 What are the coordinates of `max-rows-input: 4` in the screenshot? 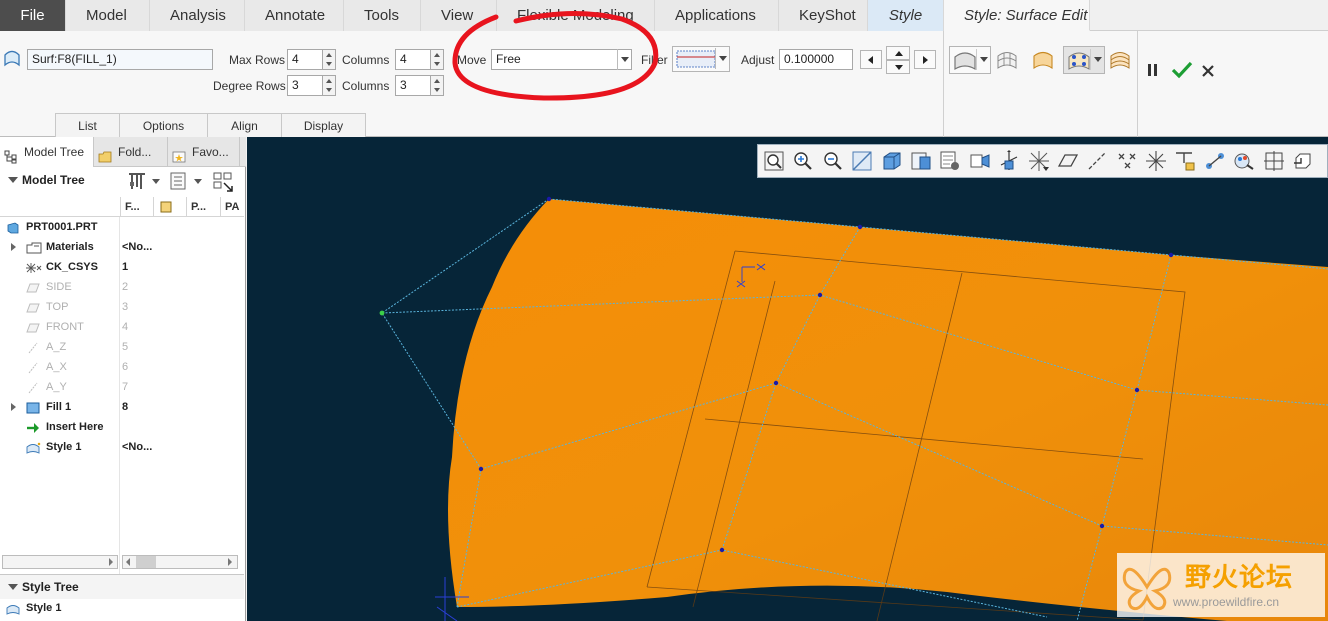 It's located at (305, 59).